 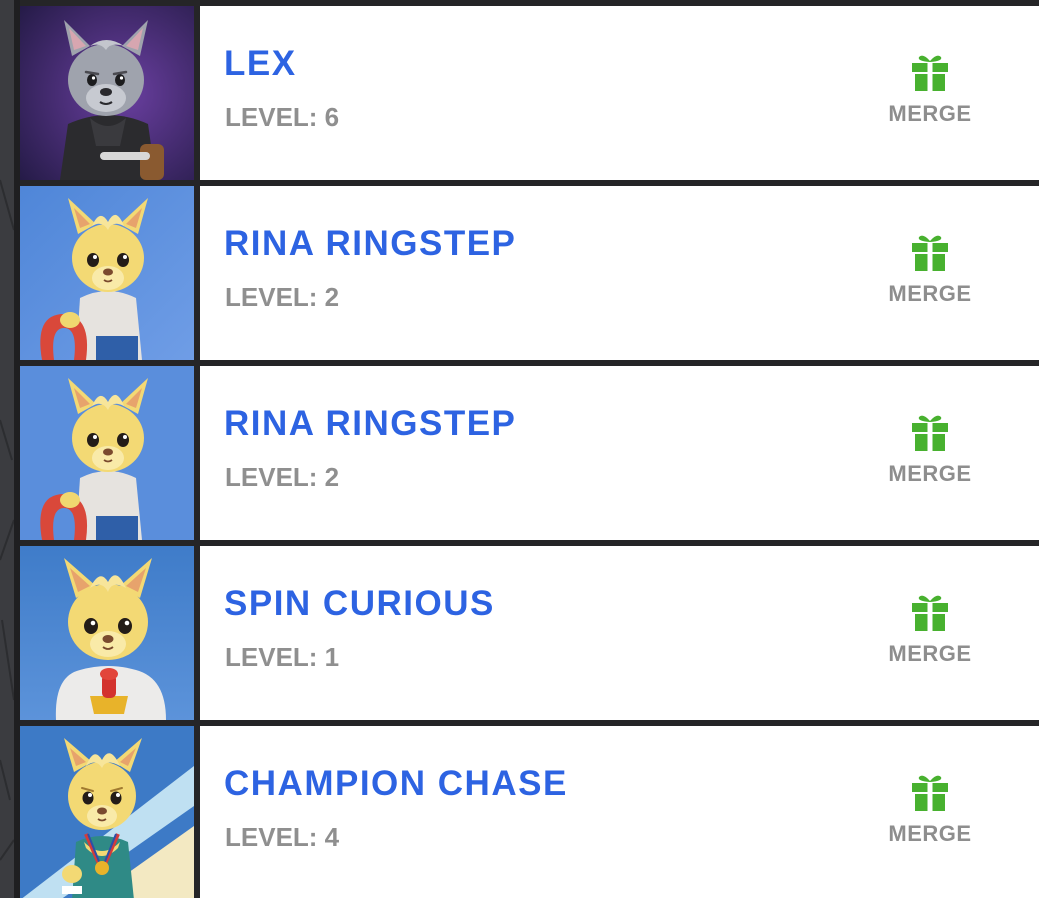 What do you see at coordinates (107, 633) in the screenshot?
I see `yellow-llama-toy-avatar-image` at bounding box center [107, 633].